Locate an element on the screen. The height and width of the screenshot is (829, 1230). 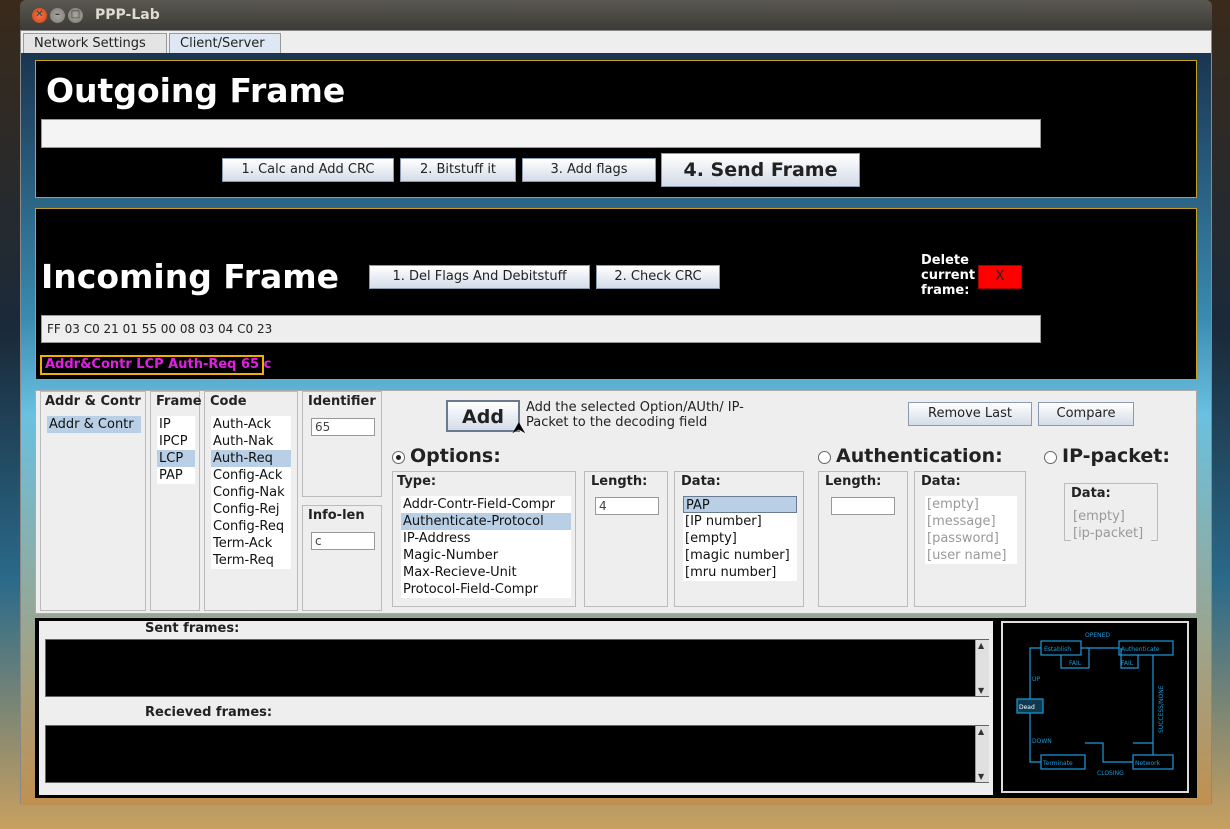
identifier-input: 65 is located at coordinates (343, 427).